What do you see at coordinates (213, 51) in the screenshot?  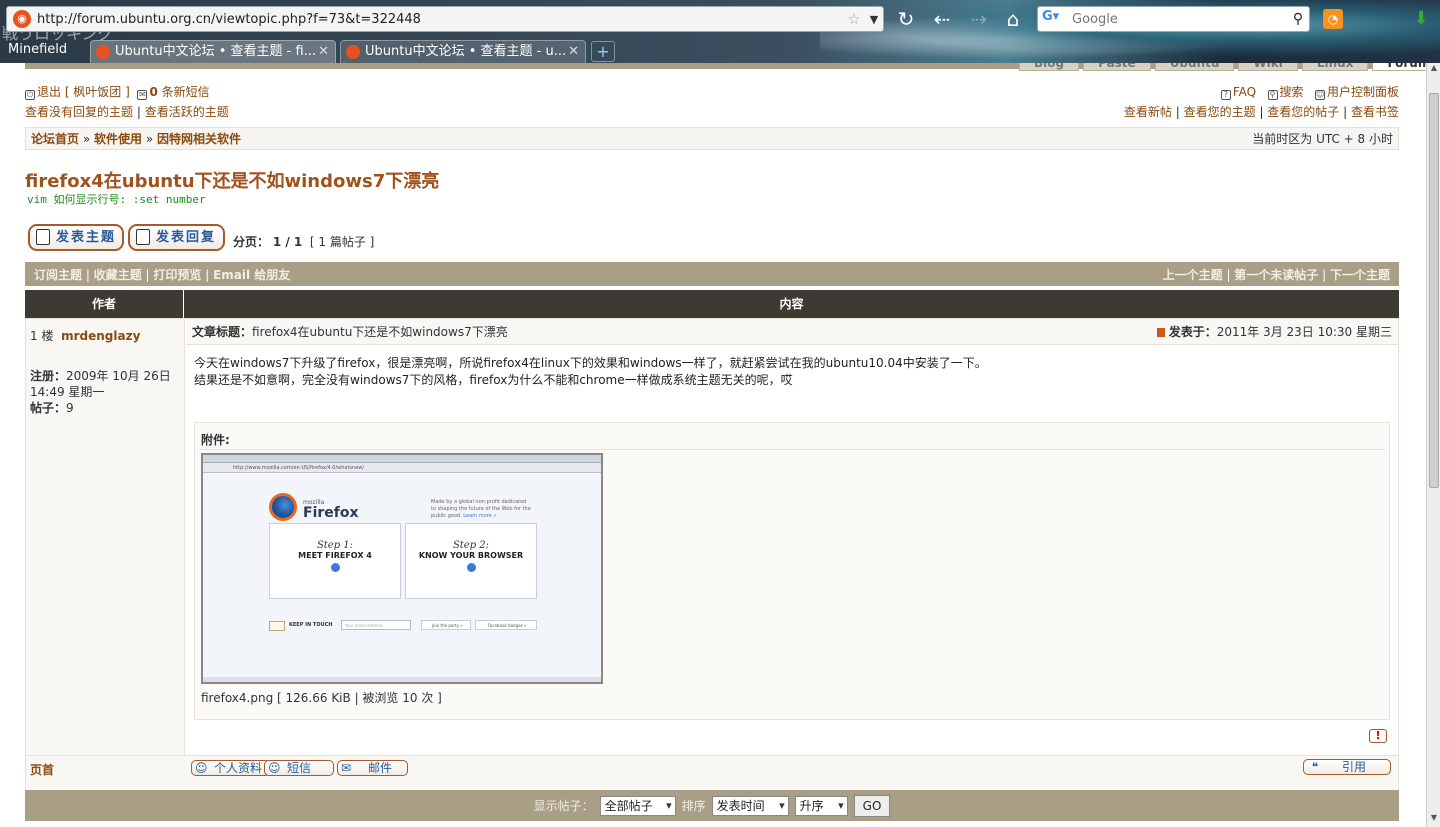 I see `tab-forum-firefox4: Ubuntu中文论坛 • 查看主题 - fi... ✕` at bounding box center [213, 51].